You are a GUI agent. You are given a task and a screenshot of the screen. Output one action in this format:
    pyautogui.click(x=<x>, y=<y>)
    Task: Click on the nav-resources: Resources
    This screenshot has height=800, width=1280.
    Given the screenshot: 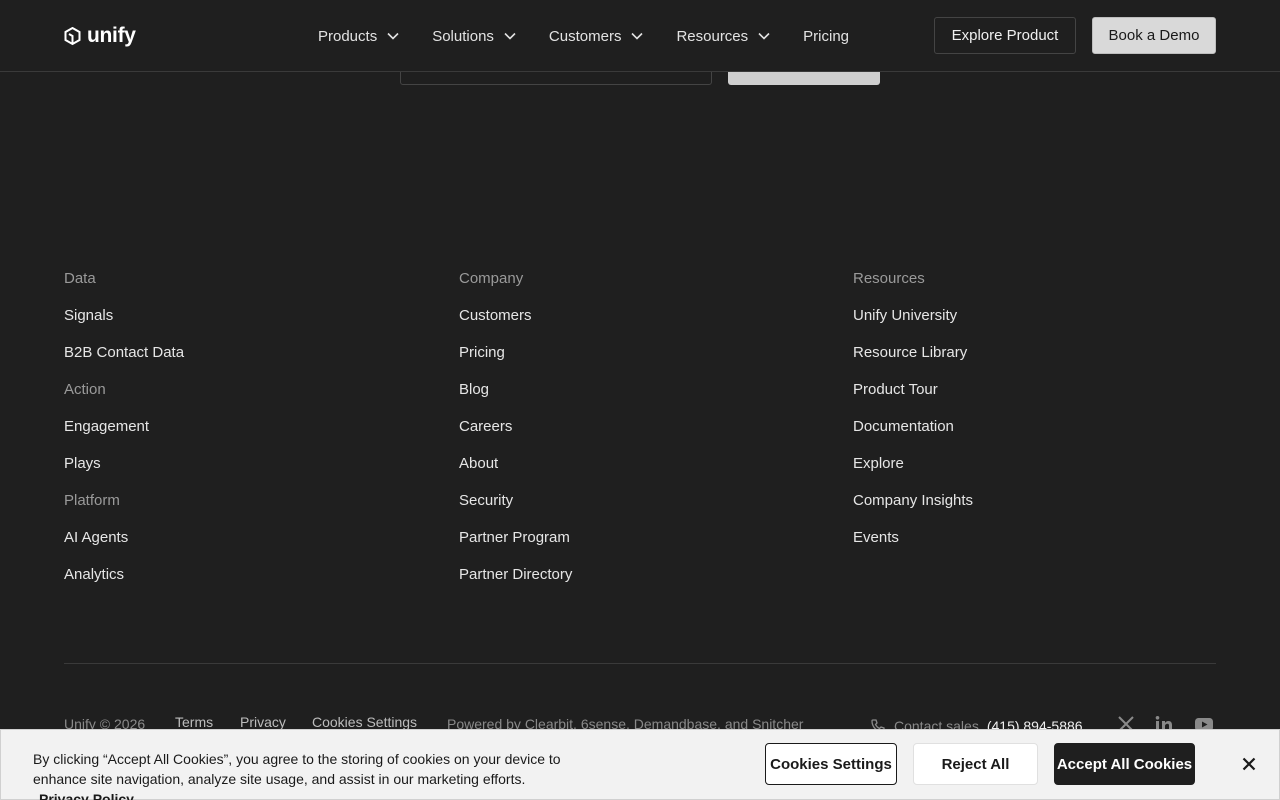 What is the action you would take?
    pyautogui.click(x=723, y=36)
    